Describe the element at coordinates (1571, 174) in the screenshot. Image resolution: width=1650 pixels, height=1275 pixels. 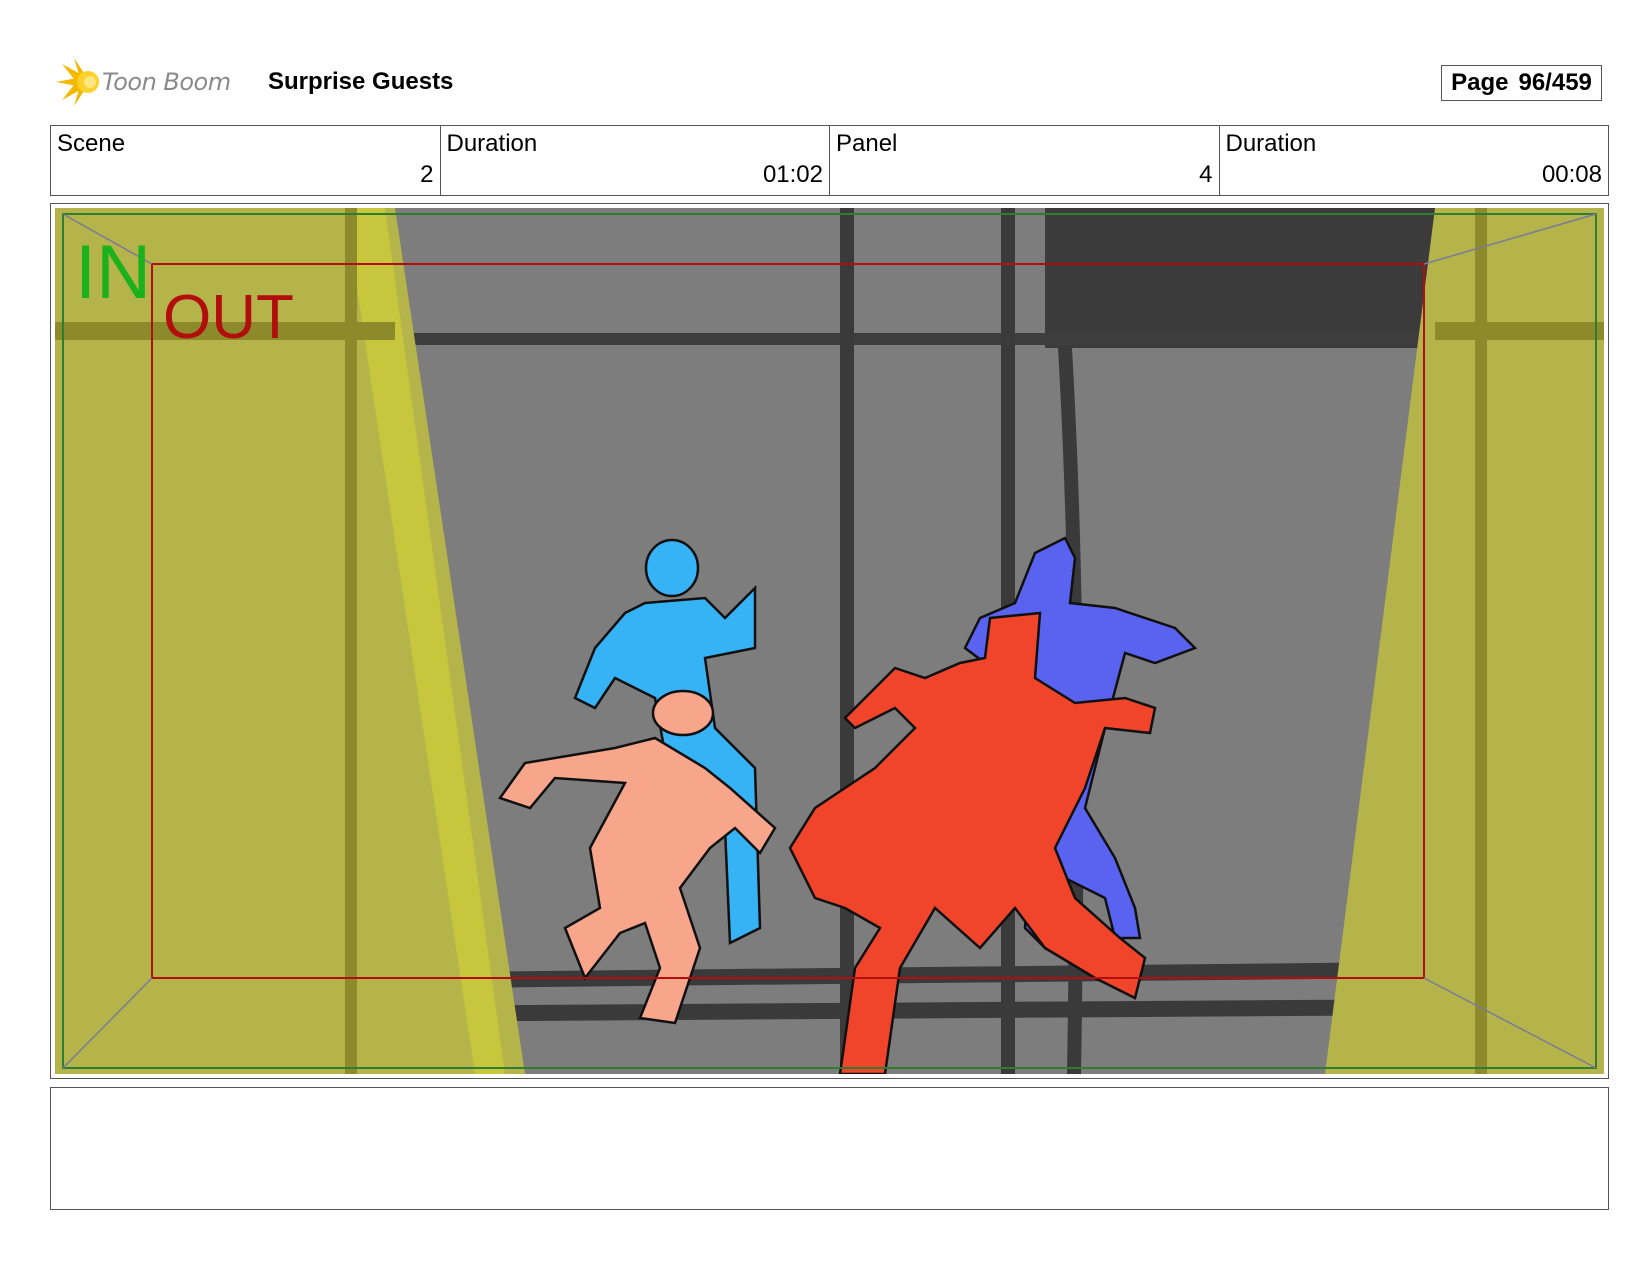
I see `panel-duration-value: 00:08` at that location.